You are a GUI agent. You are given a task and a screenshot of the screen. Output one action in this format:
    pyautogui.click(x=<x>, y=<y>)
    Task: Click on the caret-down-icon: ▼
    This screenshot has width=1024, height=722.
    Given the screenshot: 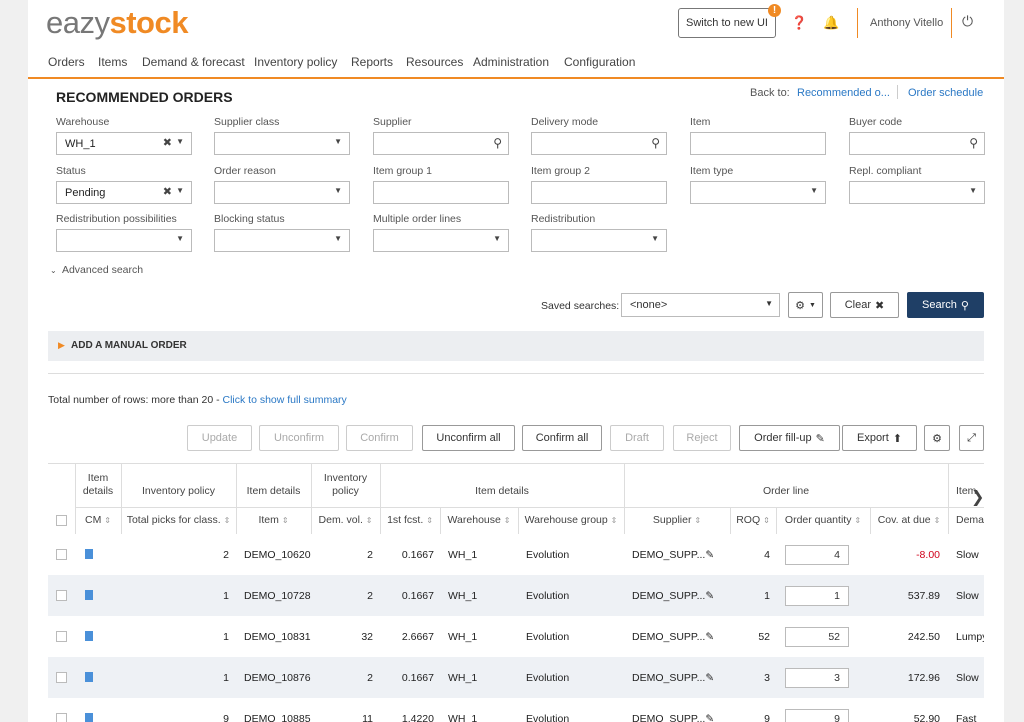 What is the action you would take?
    pyautogui.click(x=338, y=238)
    